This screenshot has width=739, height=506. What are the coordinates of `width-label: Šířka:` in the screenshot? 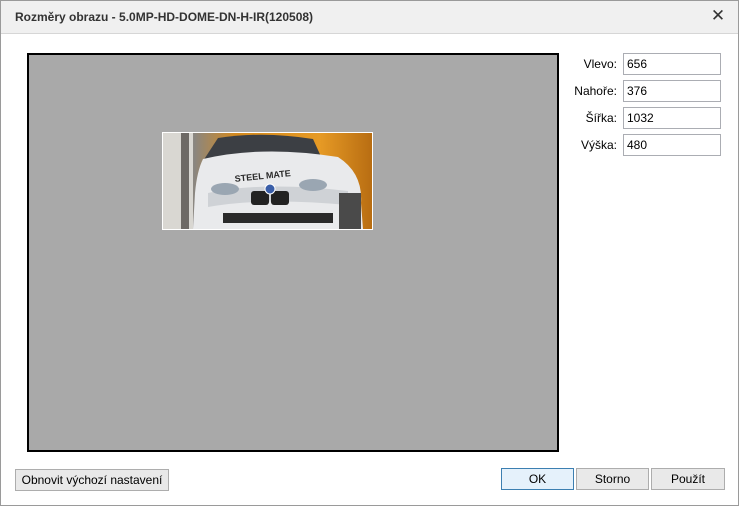 It's located at (601, 118).